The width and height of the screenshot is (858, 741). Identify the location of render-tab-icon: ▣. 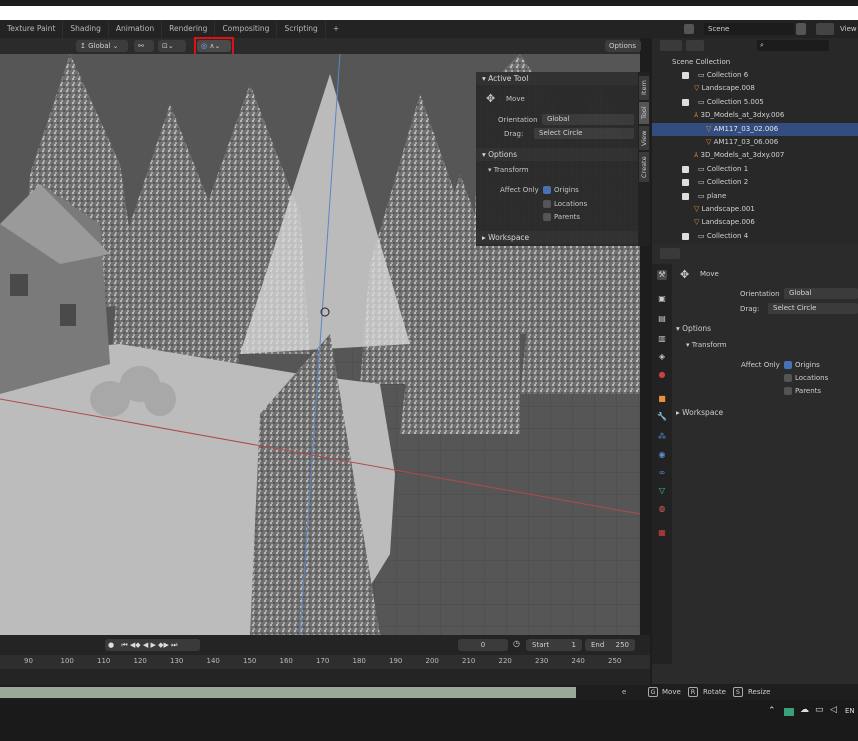
(662, 299).